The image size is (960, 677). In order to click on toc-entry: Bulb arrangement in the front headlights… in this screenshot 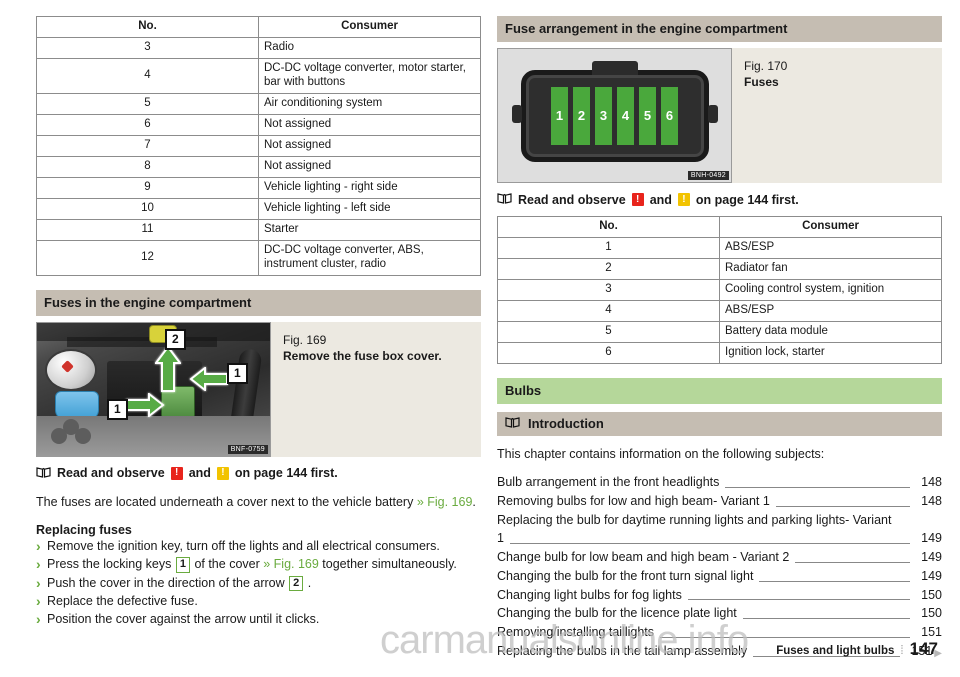, I will do `click(719, 482)`.